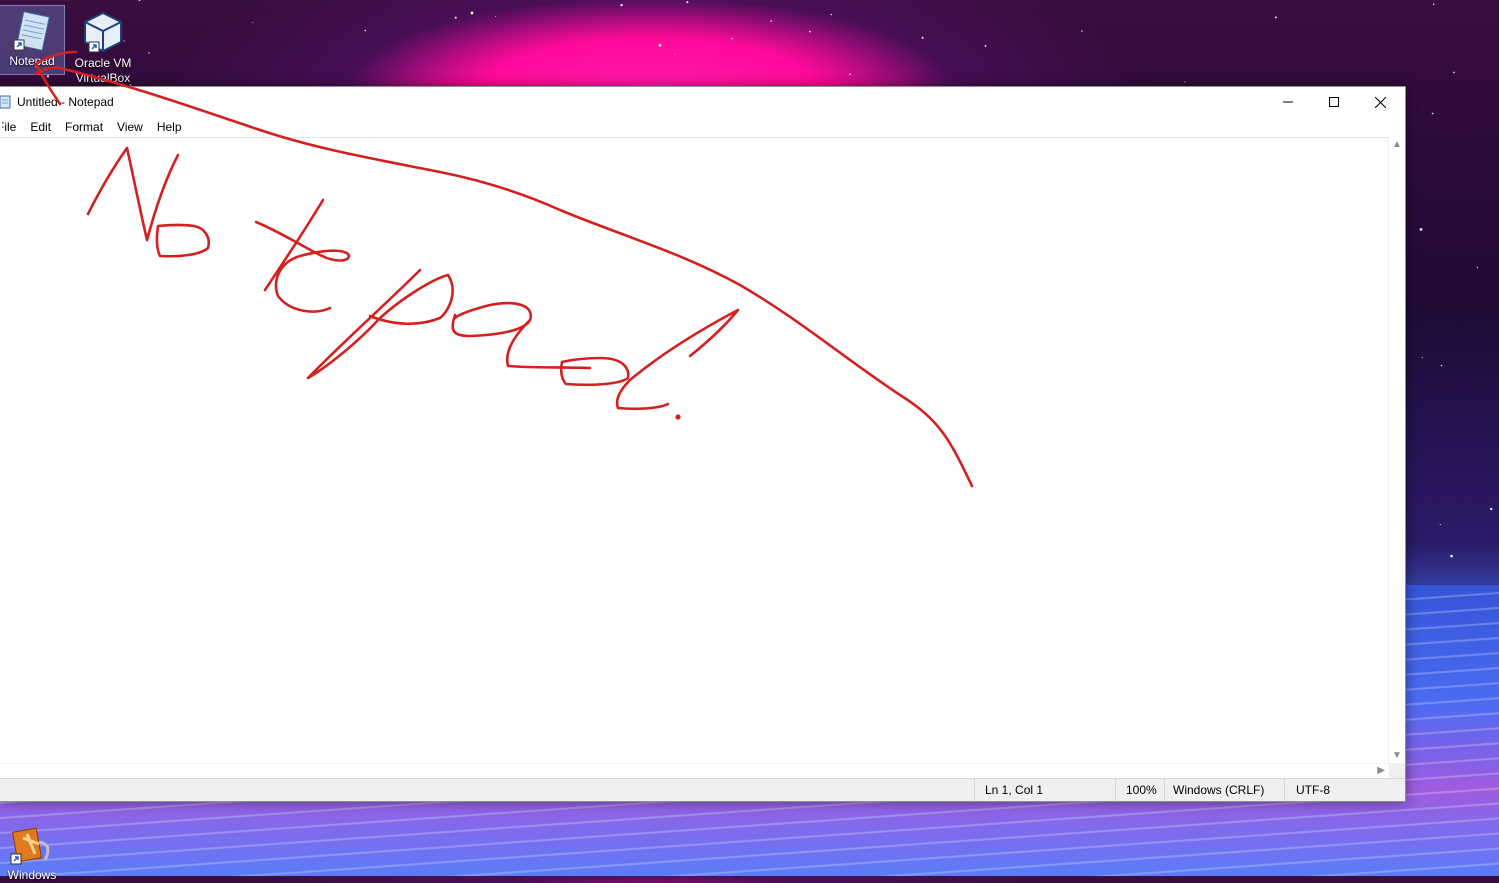 This screenshot has width=1499, height=883. Describe the element at coordinates (702, 127) in the screenshot. I see `menu-bar: File Edit Format View Help` at that location.